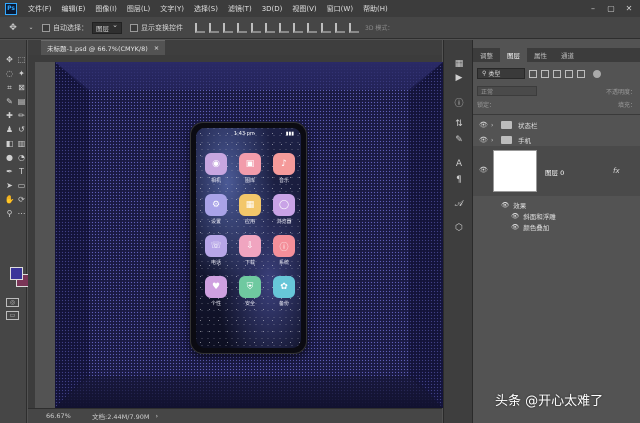 This screenshot has height=423, width=640. Describe the element at coordinates (214, 27) in the screenshot. I see `align-center-icon` at that location.